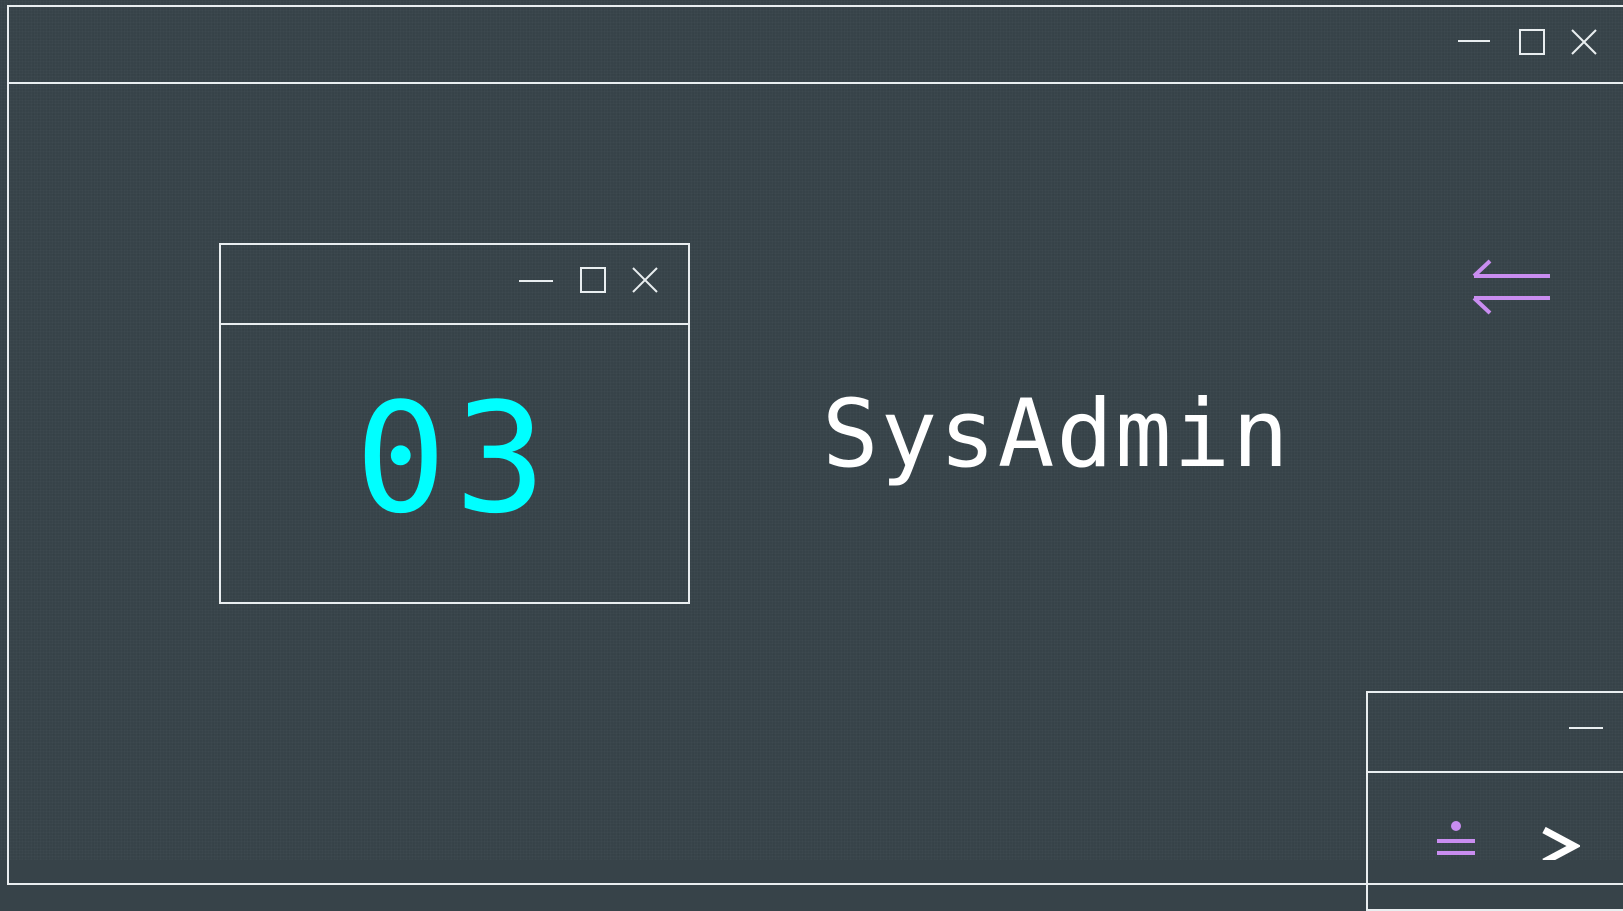 This screenshot has width=1623, height=911. Describe the element at coordinates (593, 280) in the screenshot. I see `card-maximize-icon` at that location.